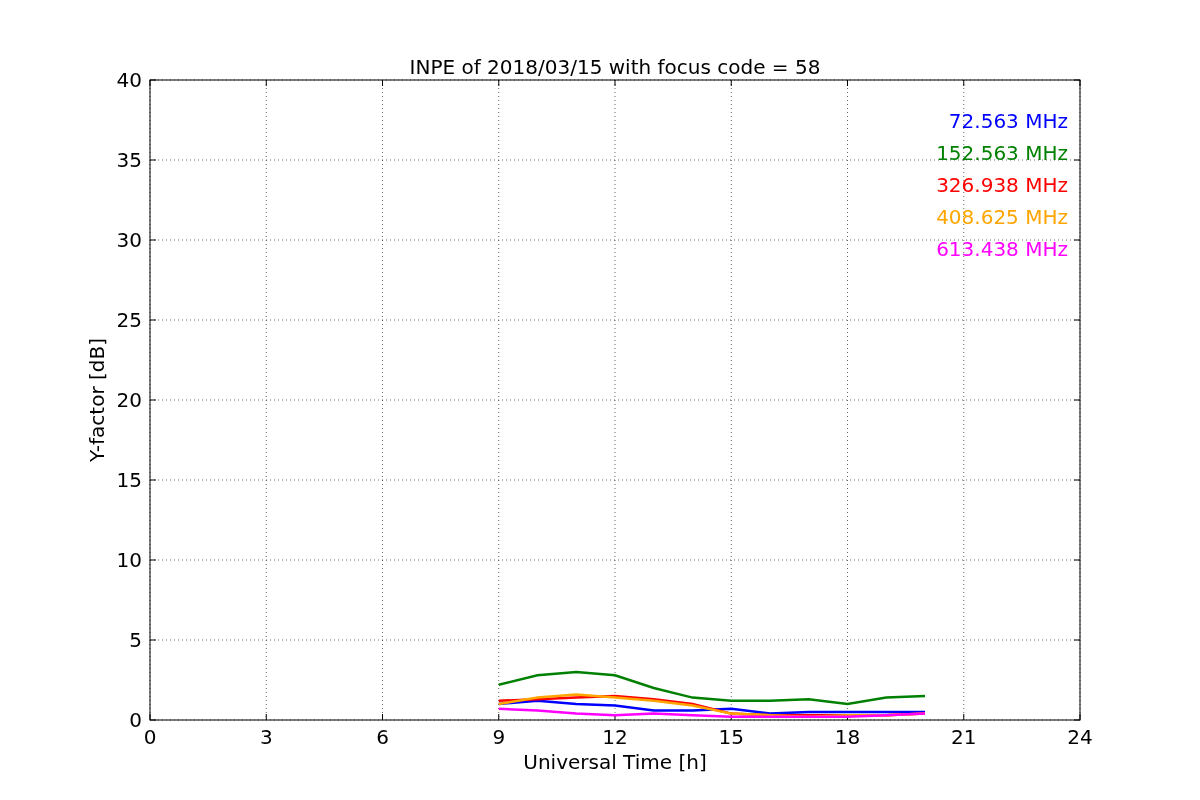 The height and width of the screenshot is (800, 1200). What do you see at coordinates (129, 480) in the screenshot?
I see `y-tick-label: 15` at bounding box center [129, 480].